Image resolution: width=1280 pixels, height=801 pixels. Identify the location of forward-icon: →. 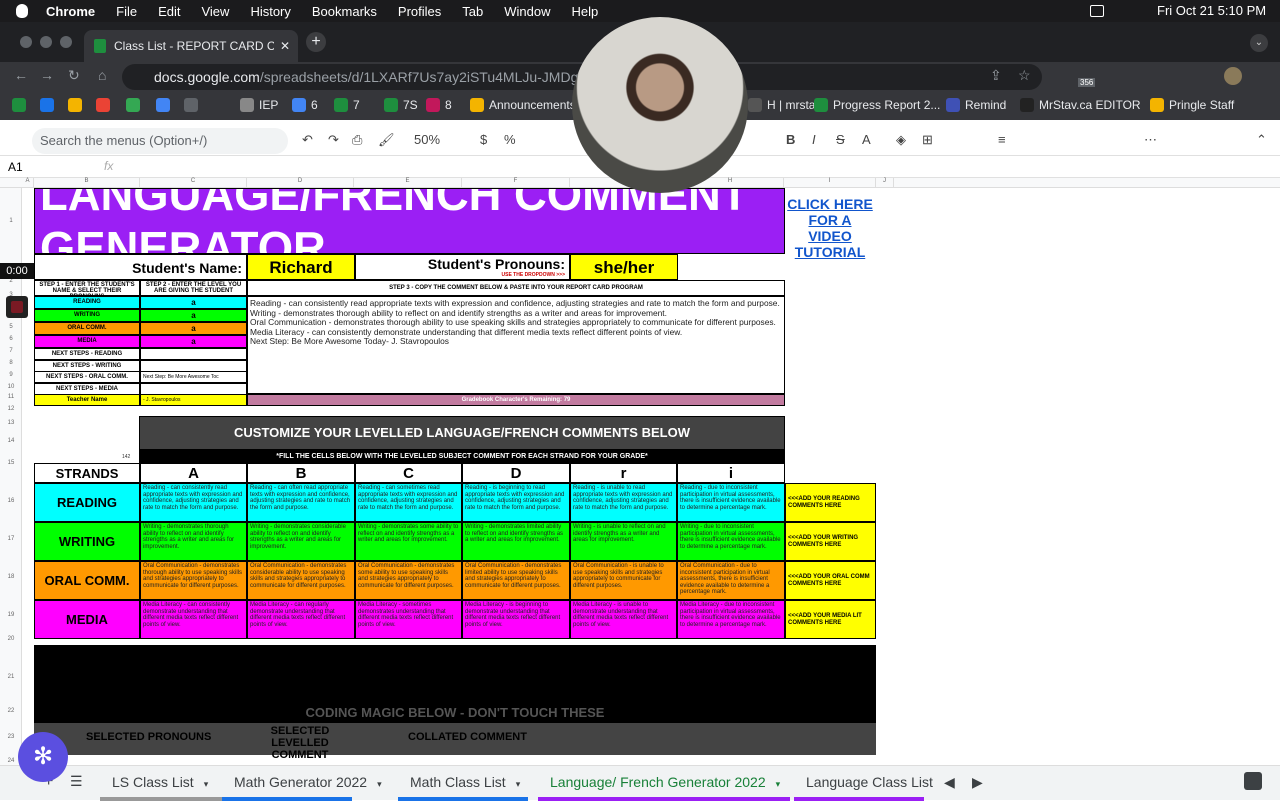
(47, 75).